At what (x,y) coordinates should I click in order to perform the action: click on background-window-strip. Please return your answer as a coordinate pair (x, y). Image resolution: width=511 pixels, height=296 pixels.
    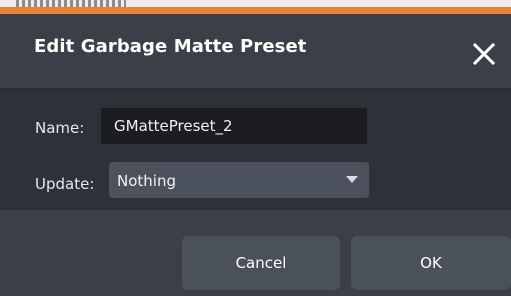
    Looking at the image, I should click on (255, 7).